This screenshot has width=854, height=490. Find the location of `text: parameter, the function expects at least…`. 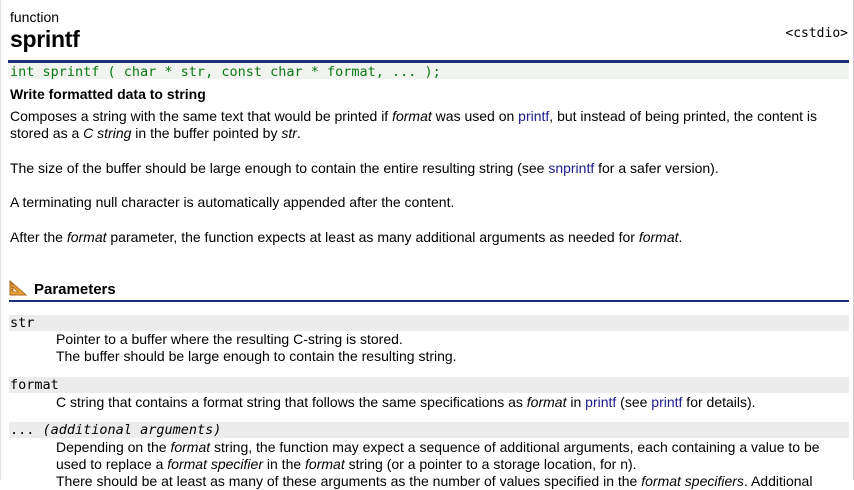

text: parameter, the function expects at least… is located at coordinates (372, 237).